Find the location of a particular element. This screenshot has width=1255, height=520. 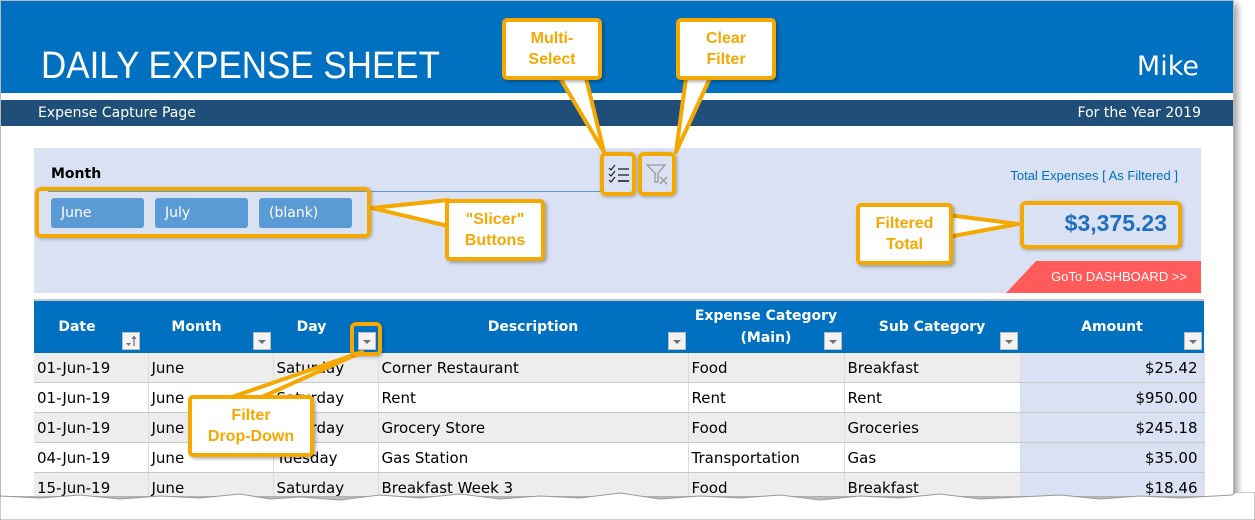

callout-slicer-buttons: "Slicer" Buttons is located at coordinates (495, 230).